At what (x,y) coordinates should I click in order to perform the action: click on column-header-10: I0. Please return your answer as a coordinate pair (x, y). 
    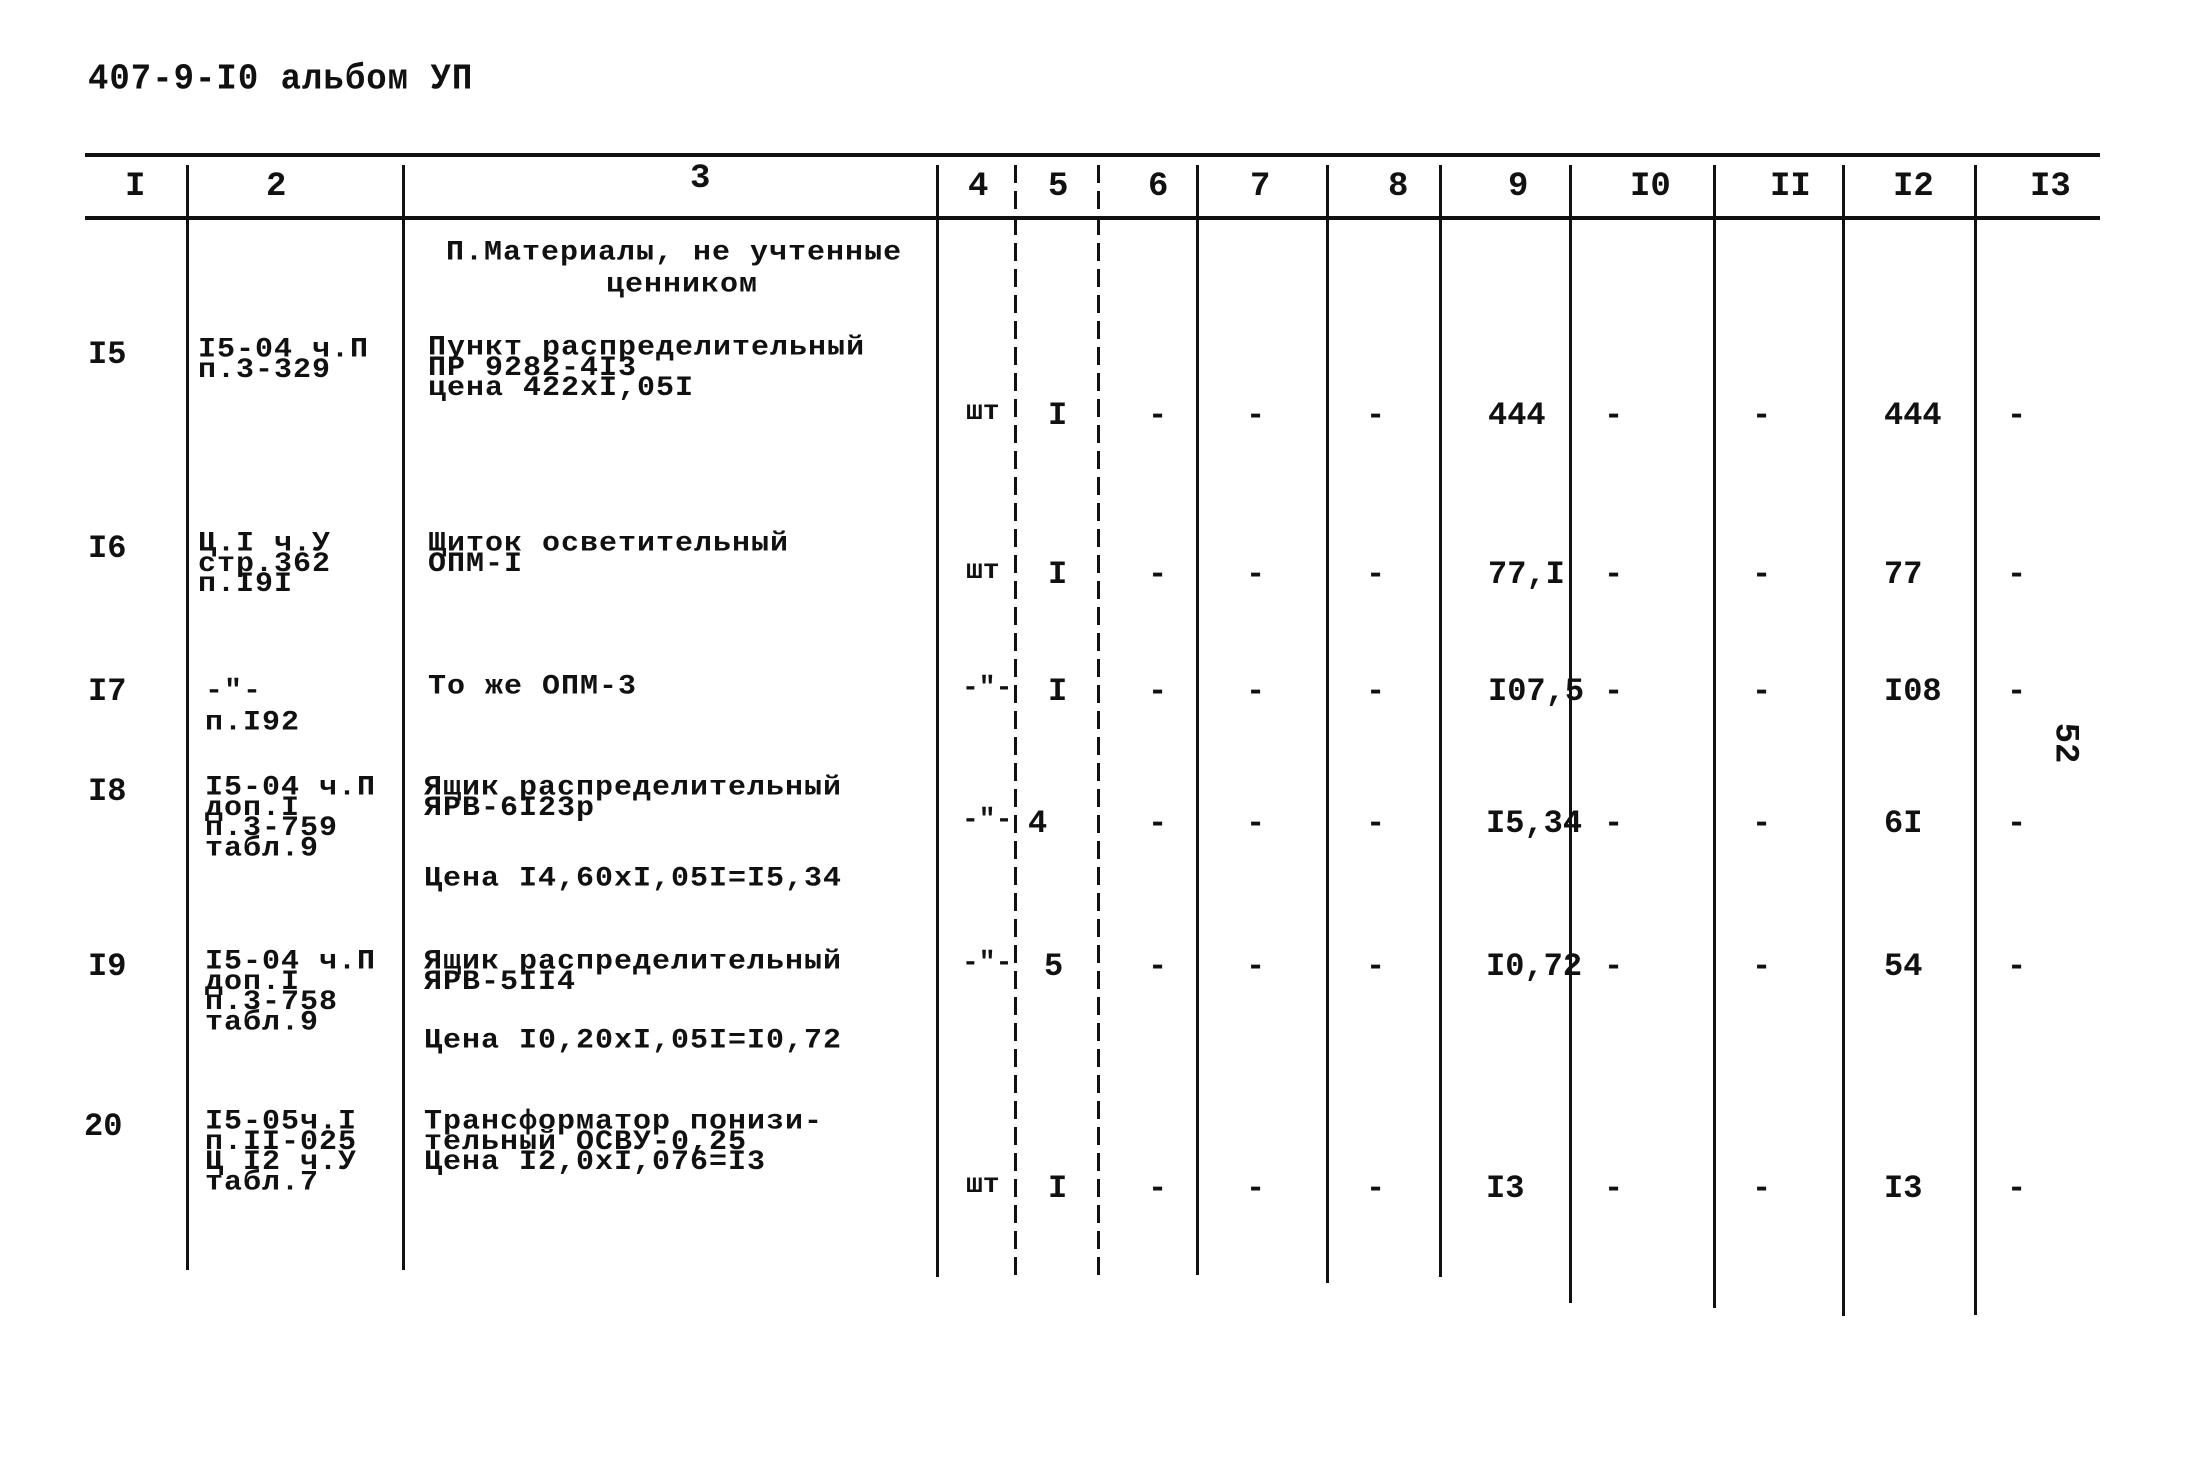
    Looking at the image, I should click on (1650, 187).